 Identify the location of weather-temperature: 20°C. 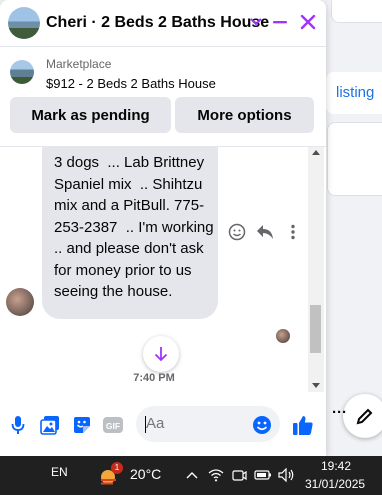
(145, 474).